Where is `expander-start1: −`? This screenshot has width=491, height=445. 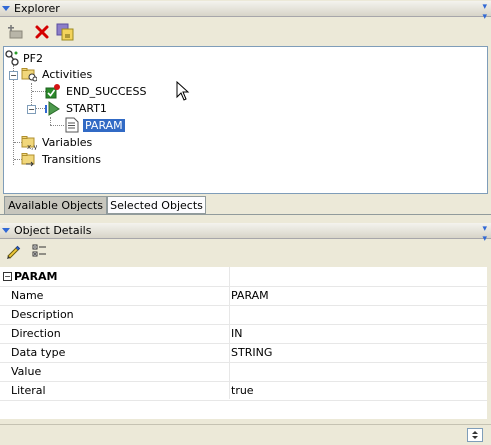
expander-start1: − is located at coordinates (31, 109).